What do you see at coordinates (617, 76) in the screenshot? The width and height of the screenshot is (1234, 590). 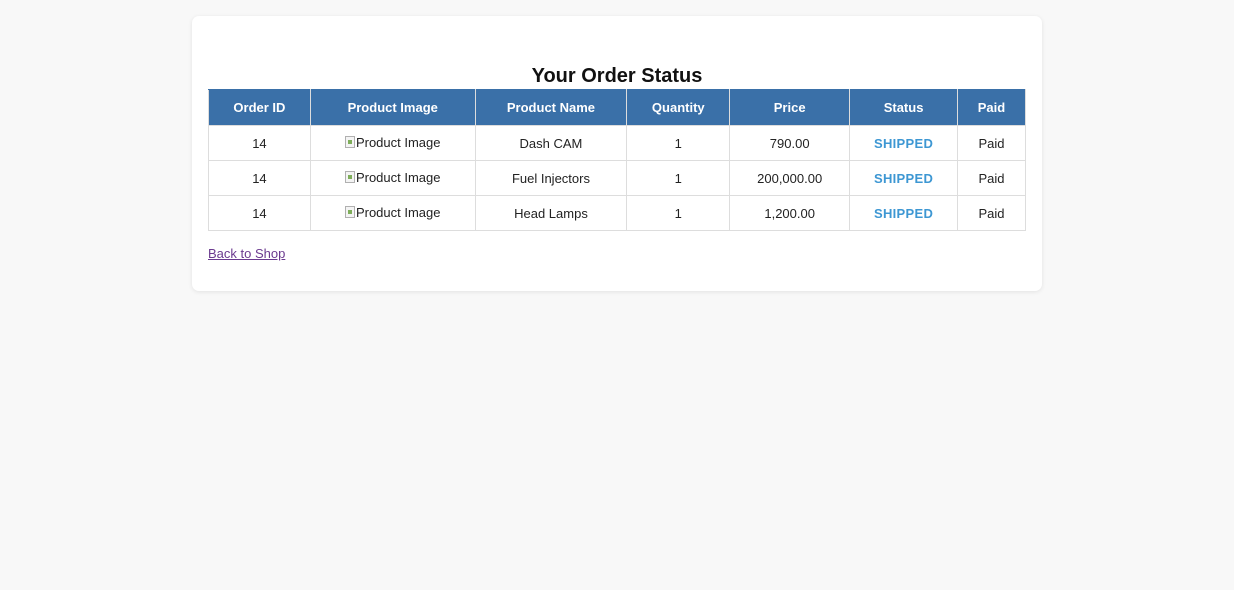 I see `page-title: Your Order Status` at bounding box center [617, 76].